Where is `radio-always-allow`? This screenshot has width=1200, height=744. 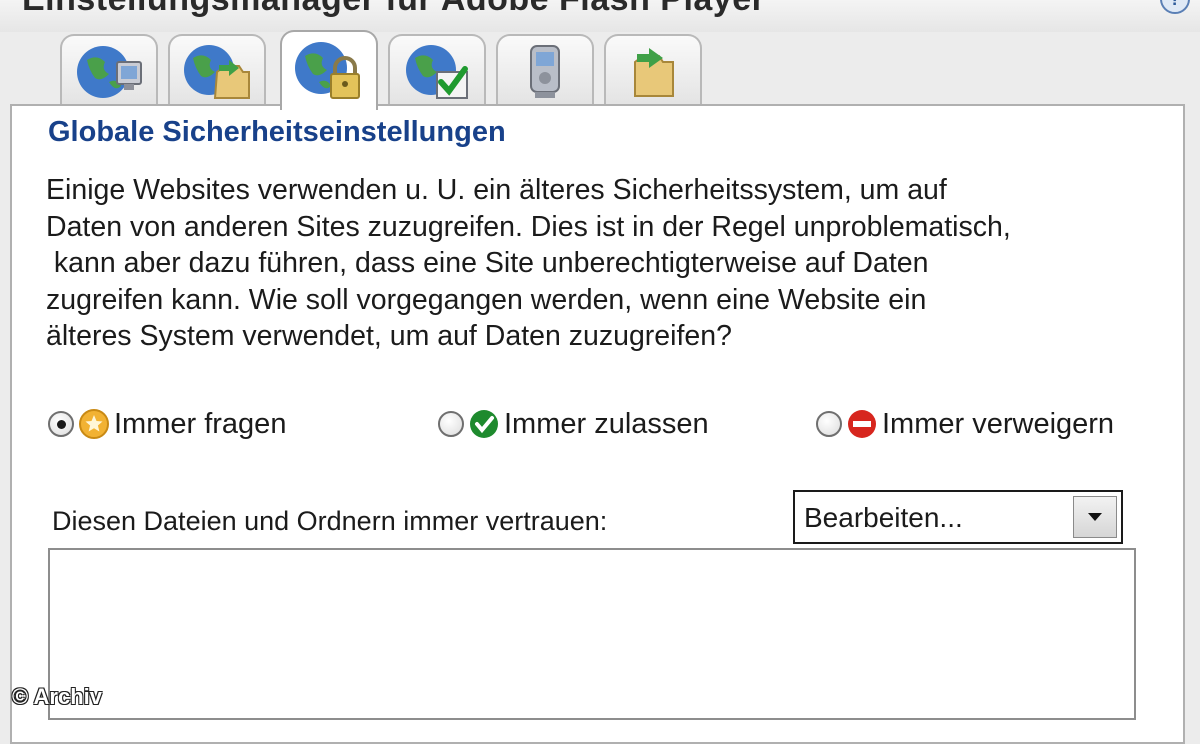
radio-always-allow is located at coordinates (451, 424).